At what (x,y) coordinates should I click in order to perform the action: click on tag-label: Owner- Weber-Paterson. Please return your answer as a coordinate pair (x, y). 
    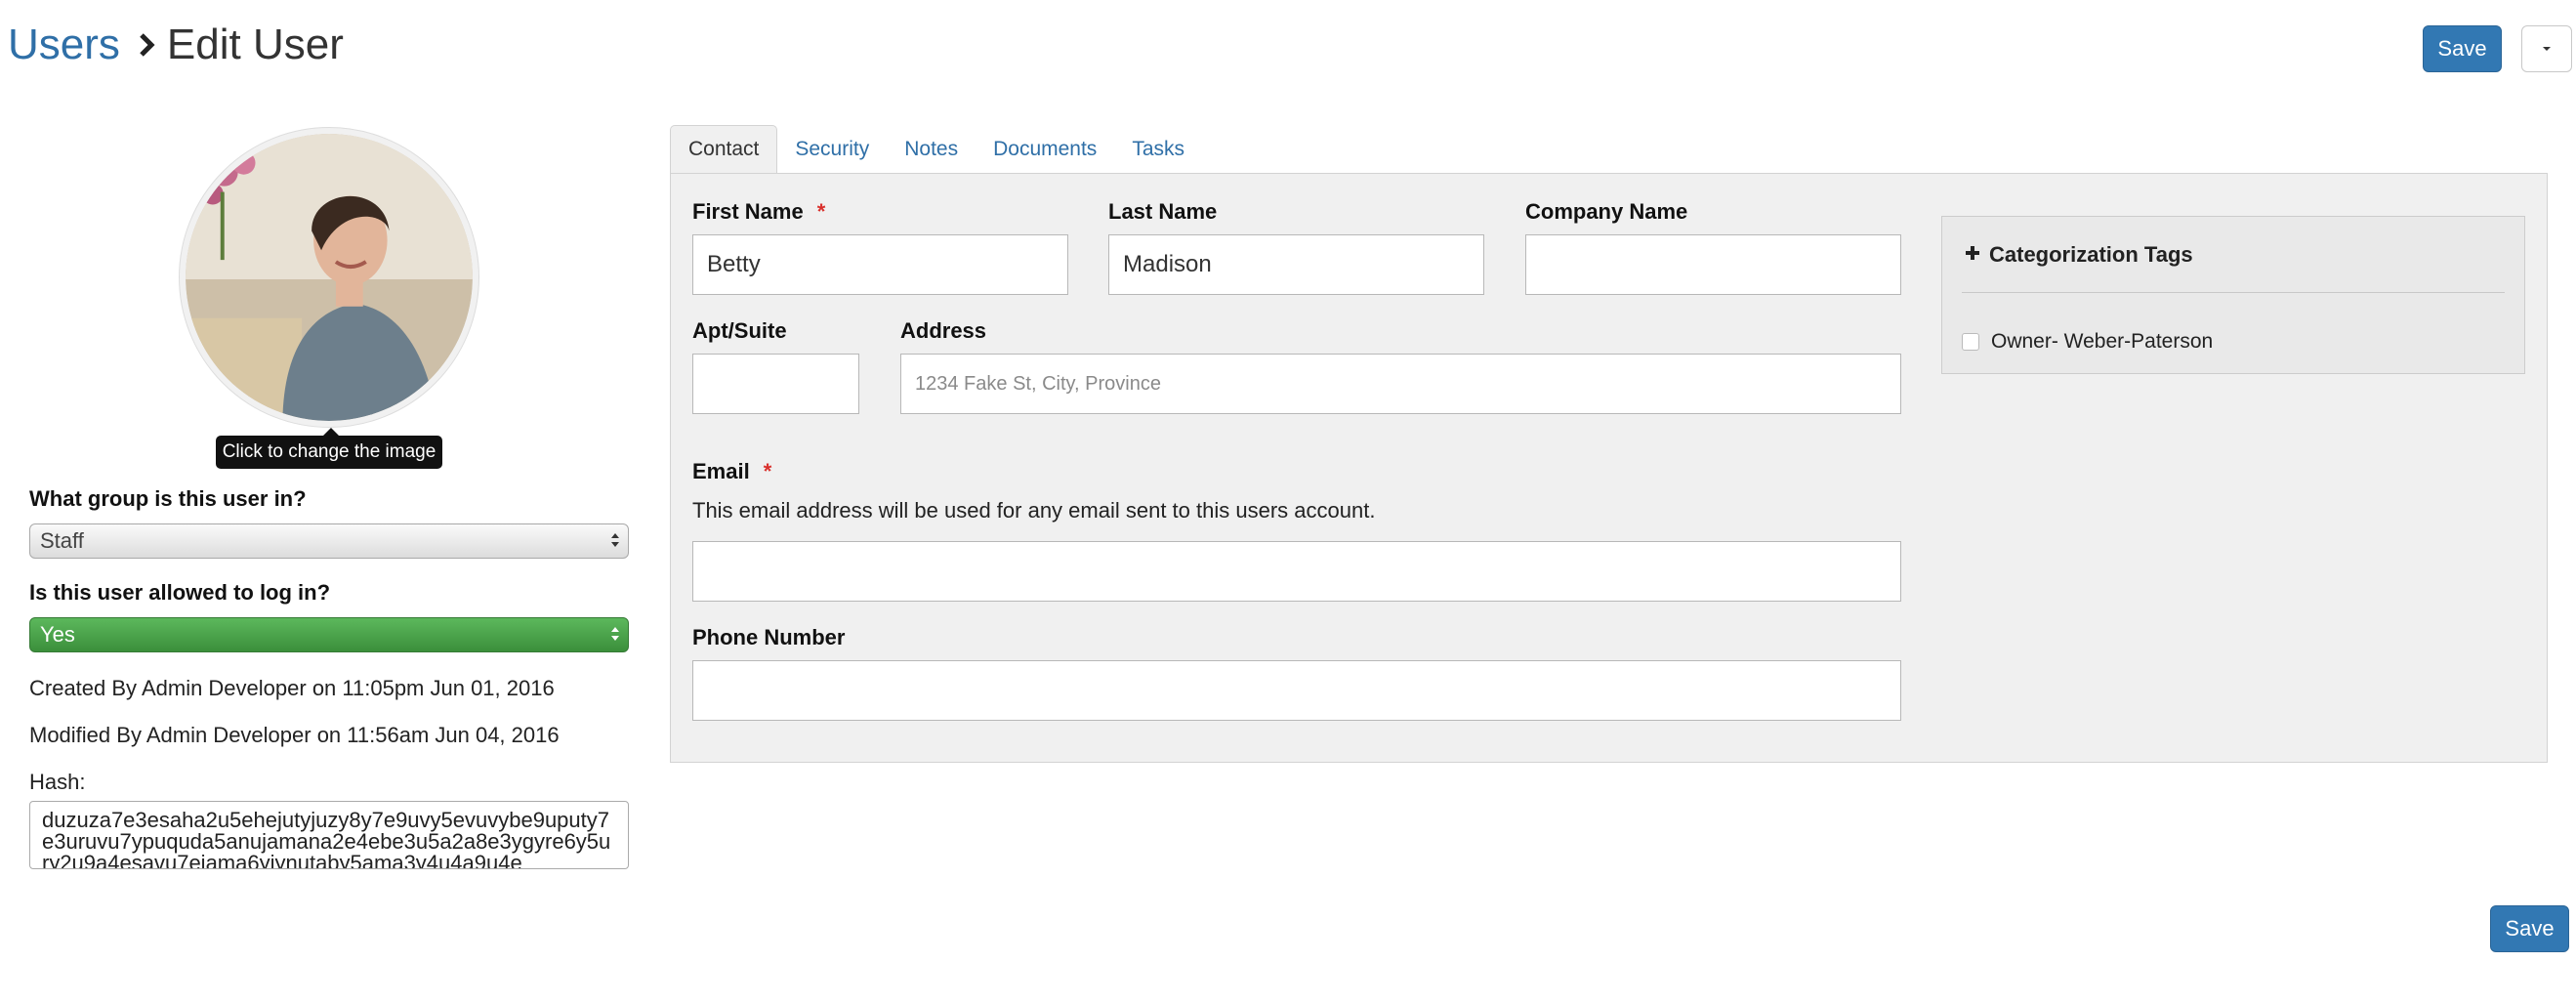
    Looking at the image, I should click on (2102, 341).